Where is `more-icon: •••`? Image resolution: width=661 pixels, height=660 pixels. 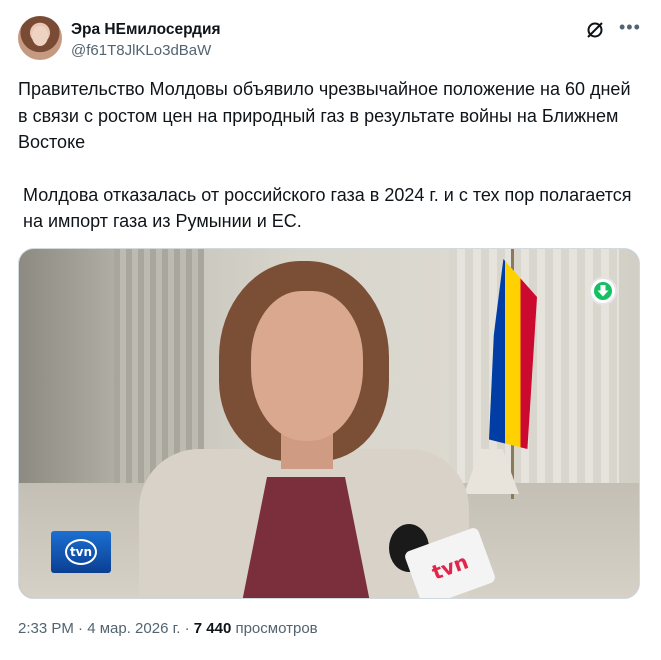 more-icon: ••• is located at coordinates (629, 29).